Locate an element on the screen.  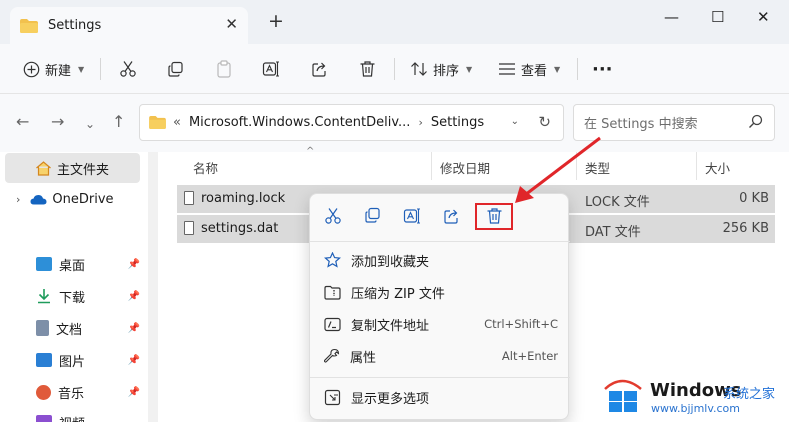
command-bar: 新建 ▼ 排序 ▼ 查看 ▼ ··· is located at coordinates (394, 69).